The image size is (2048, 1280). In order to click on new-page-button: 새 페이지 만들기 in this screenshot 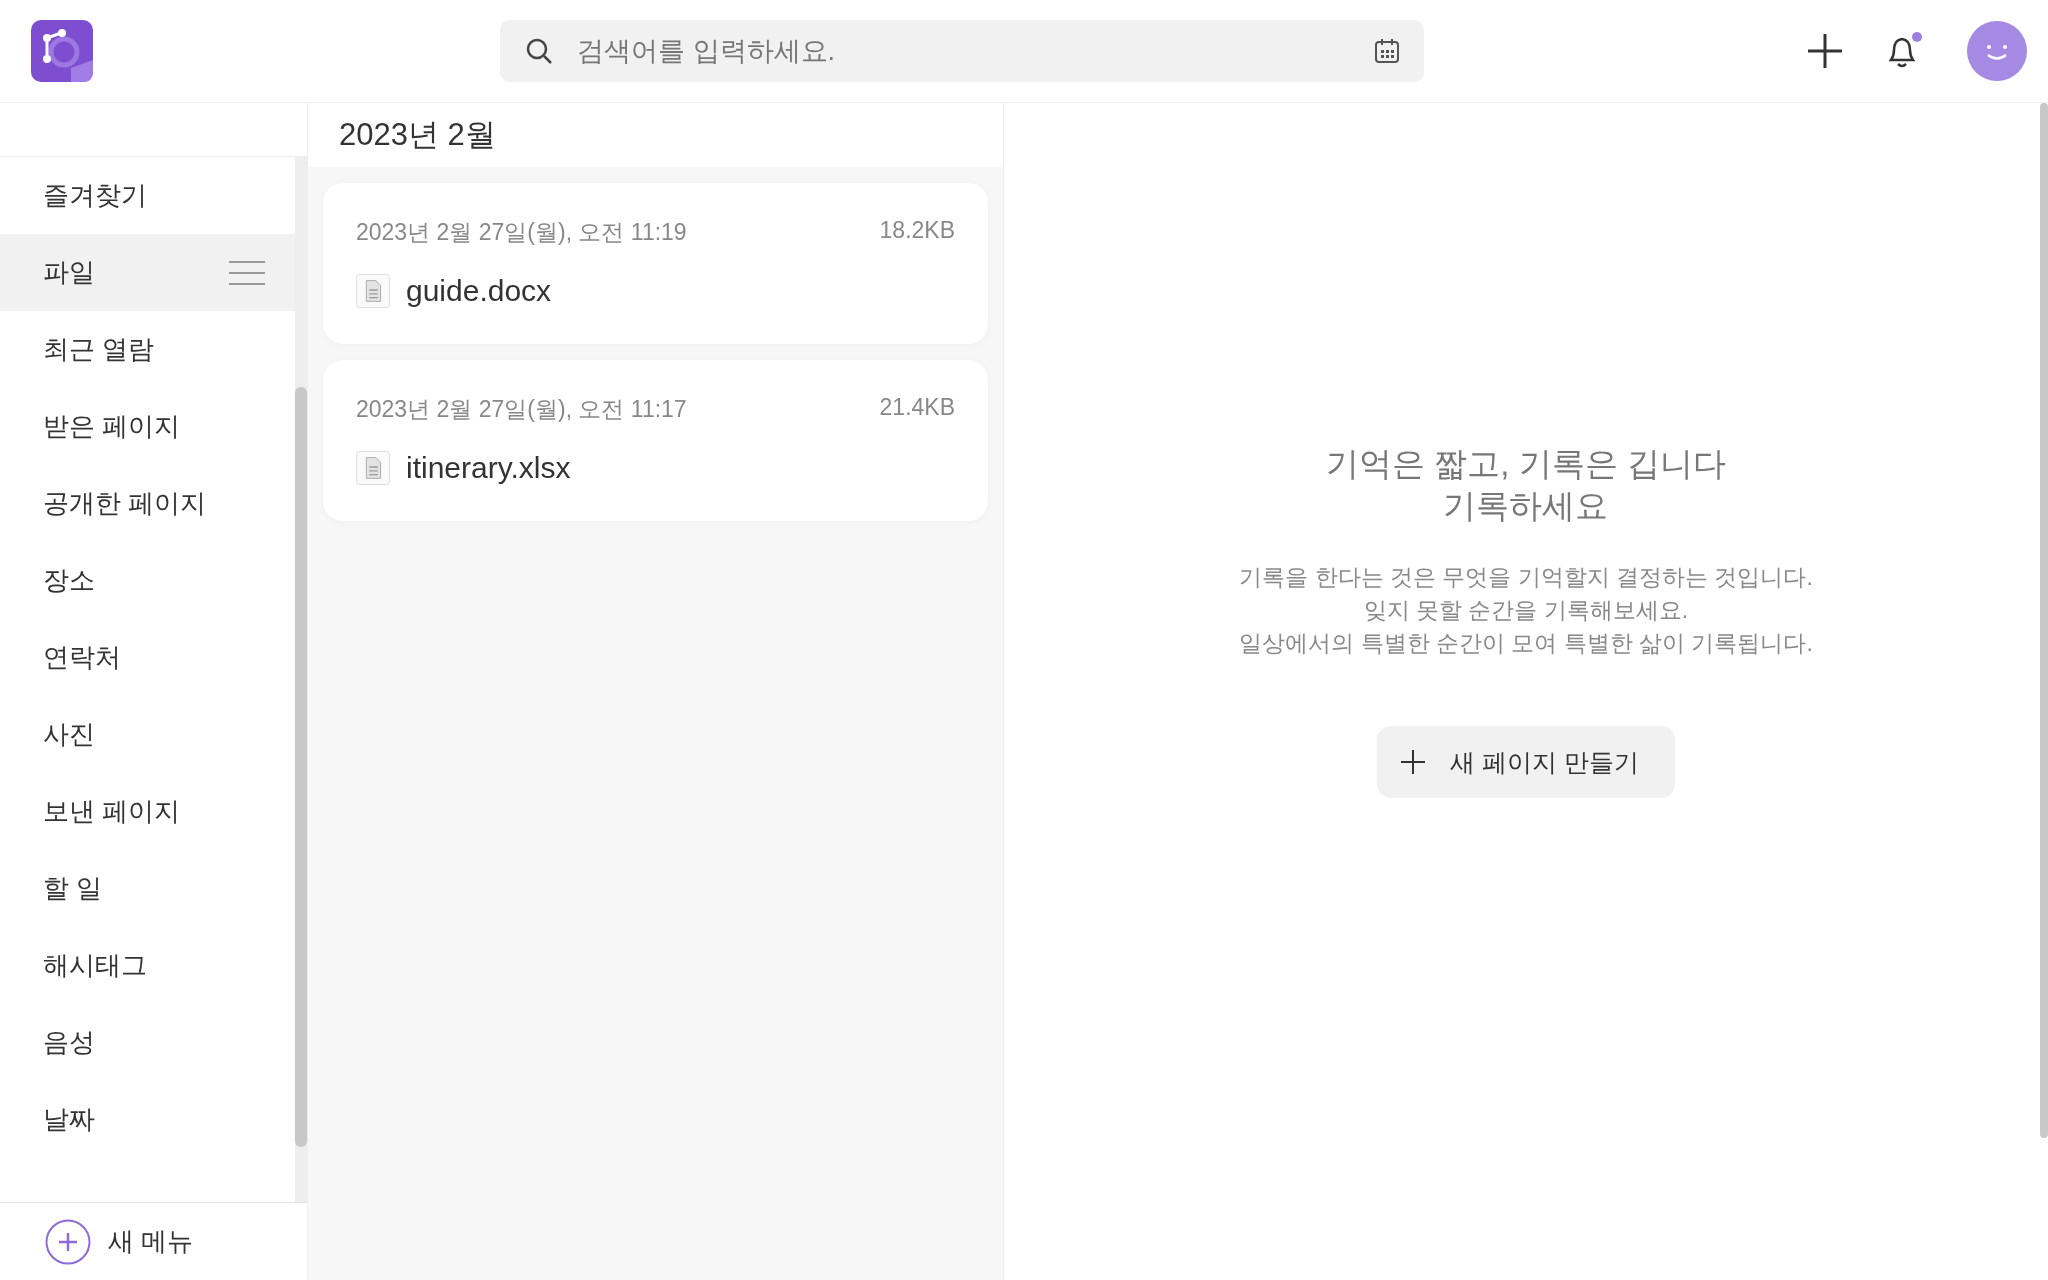, I will do `click(1526, 762)`.